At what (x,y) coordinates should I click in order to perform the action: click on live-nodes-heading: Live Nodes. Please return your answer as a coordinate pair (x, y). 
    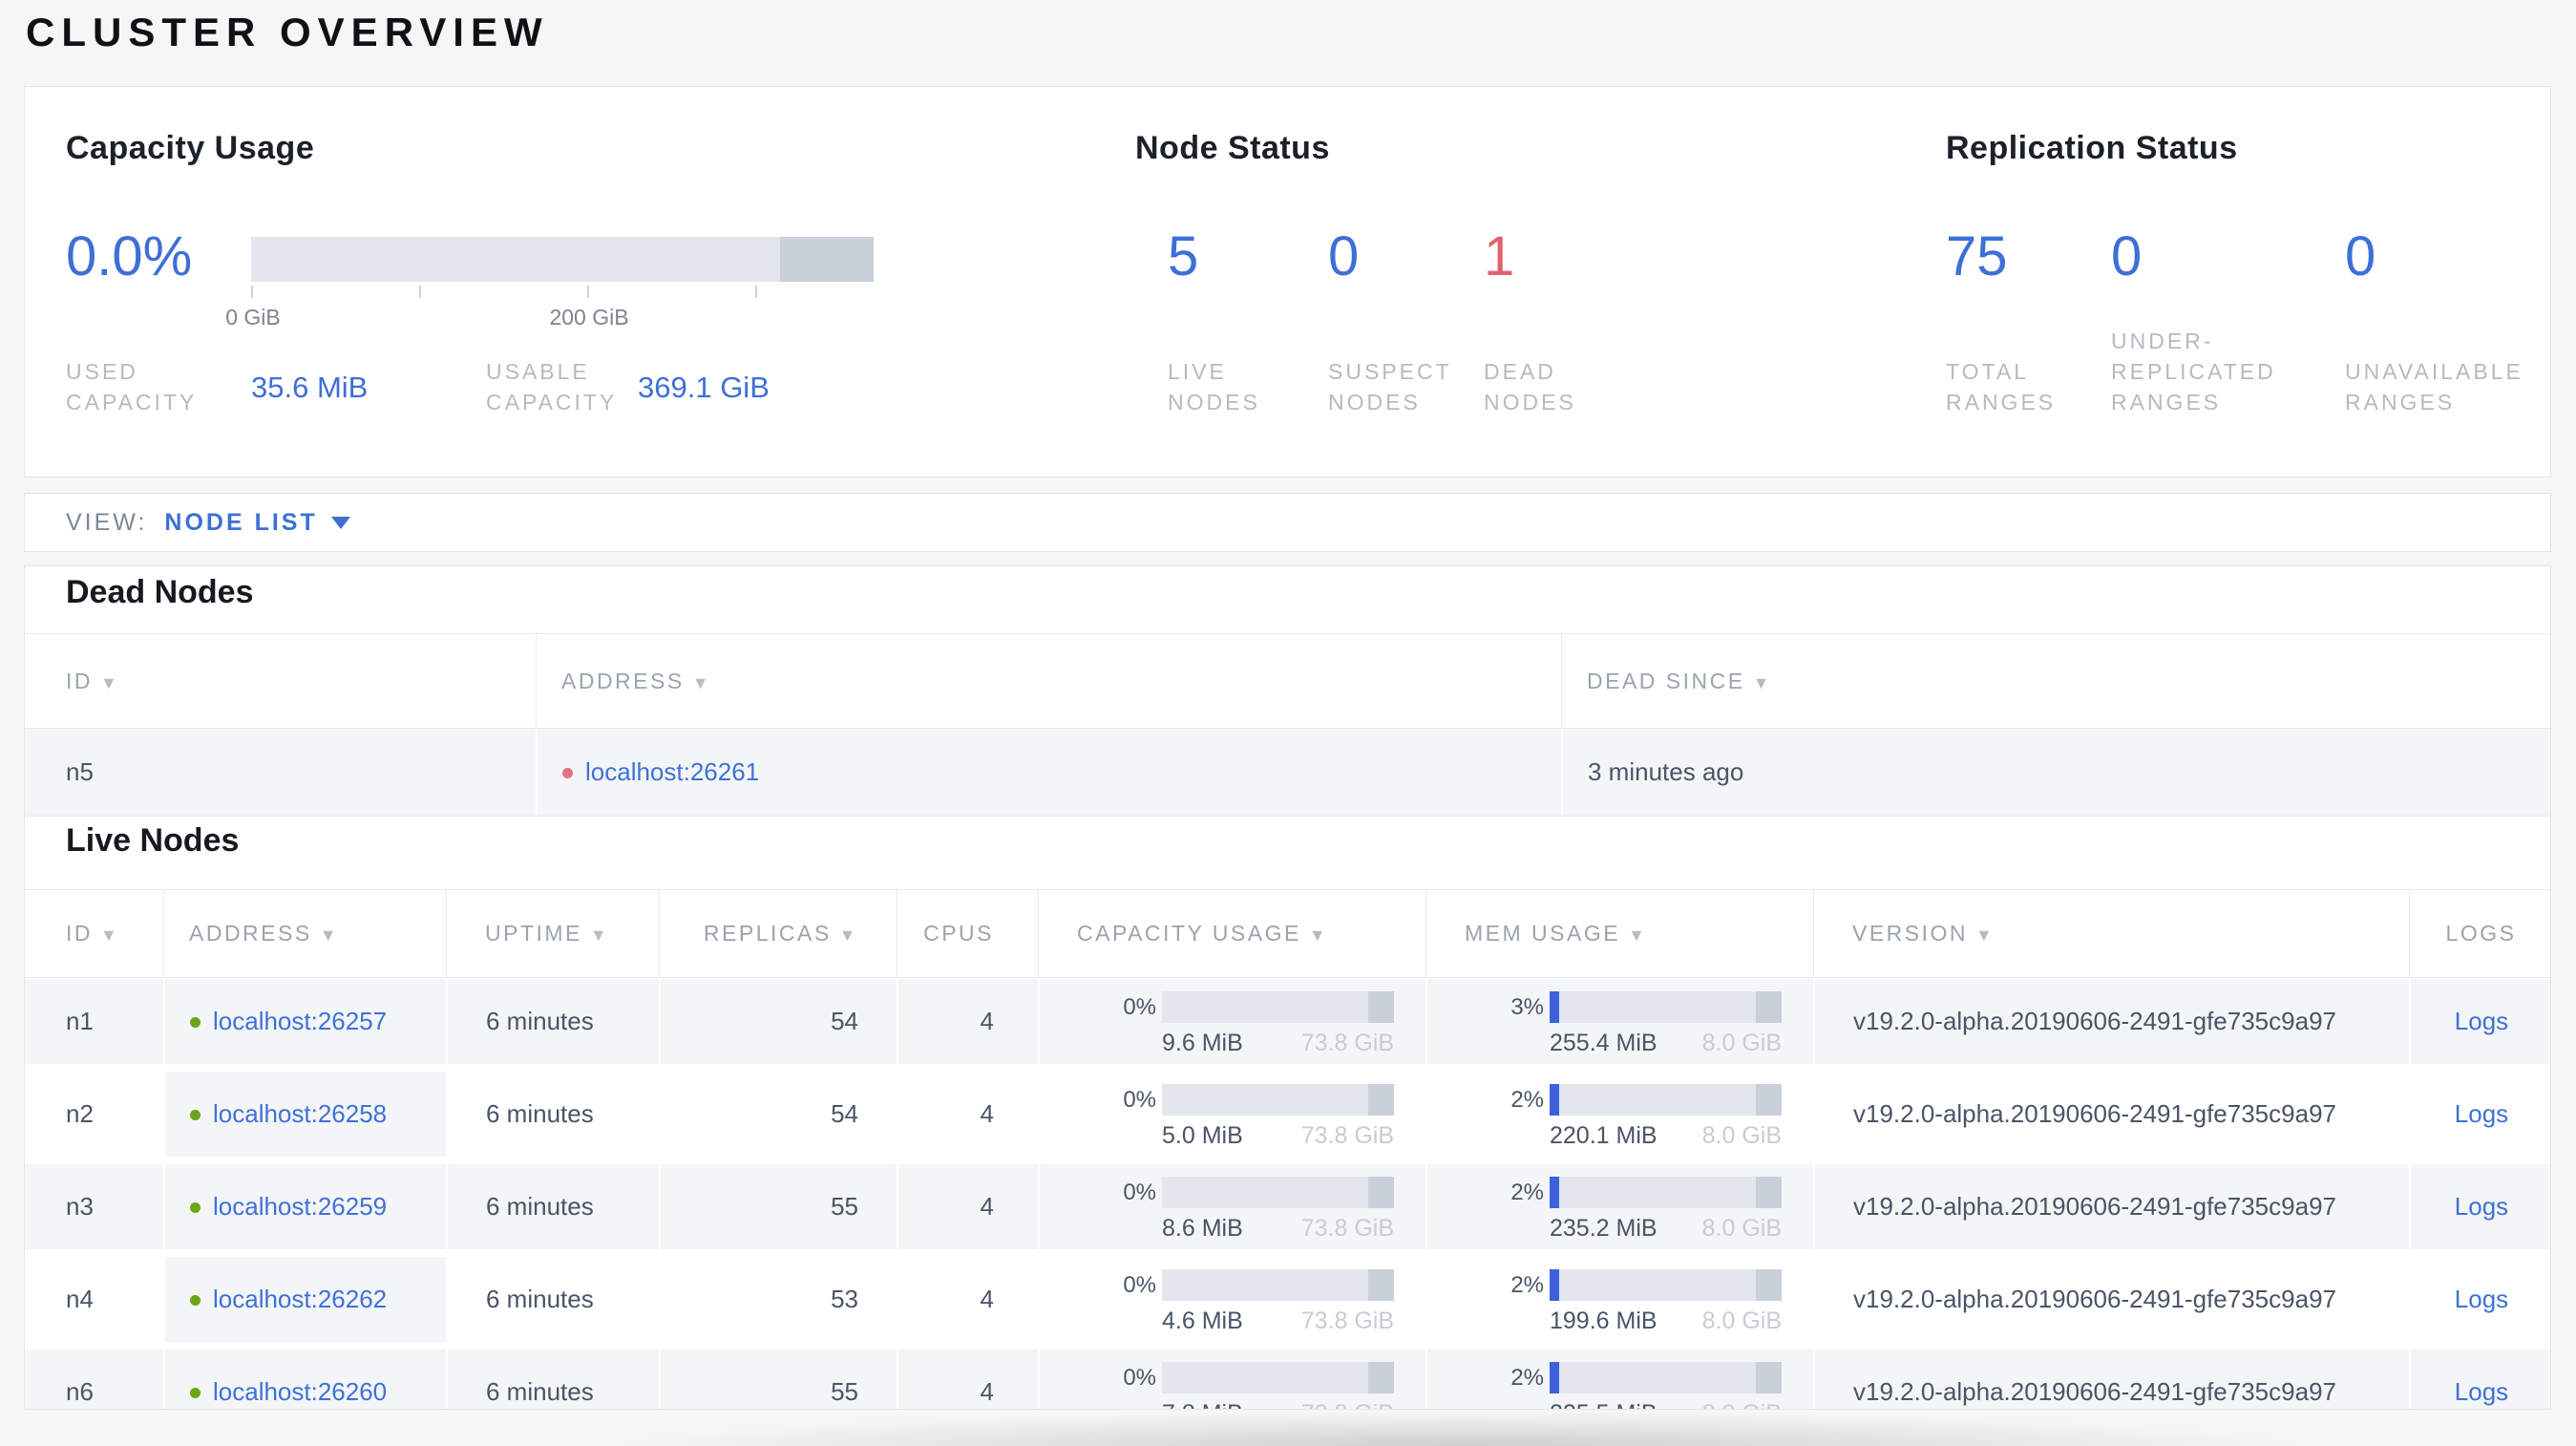
    Looking at the image, I should click on (153, 840).